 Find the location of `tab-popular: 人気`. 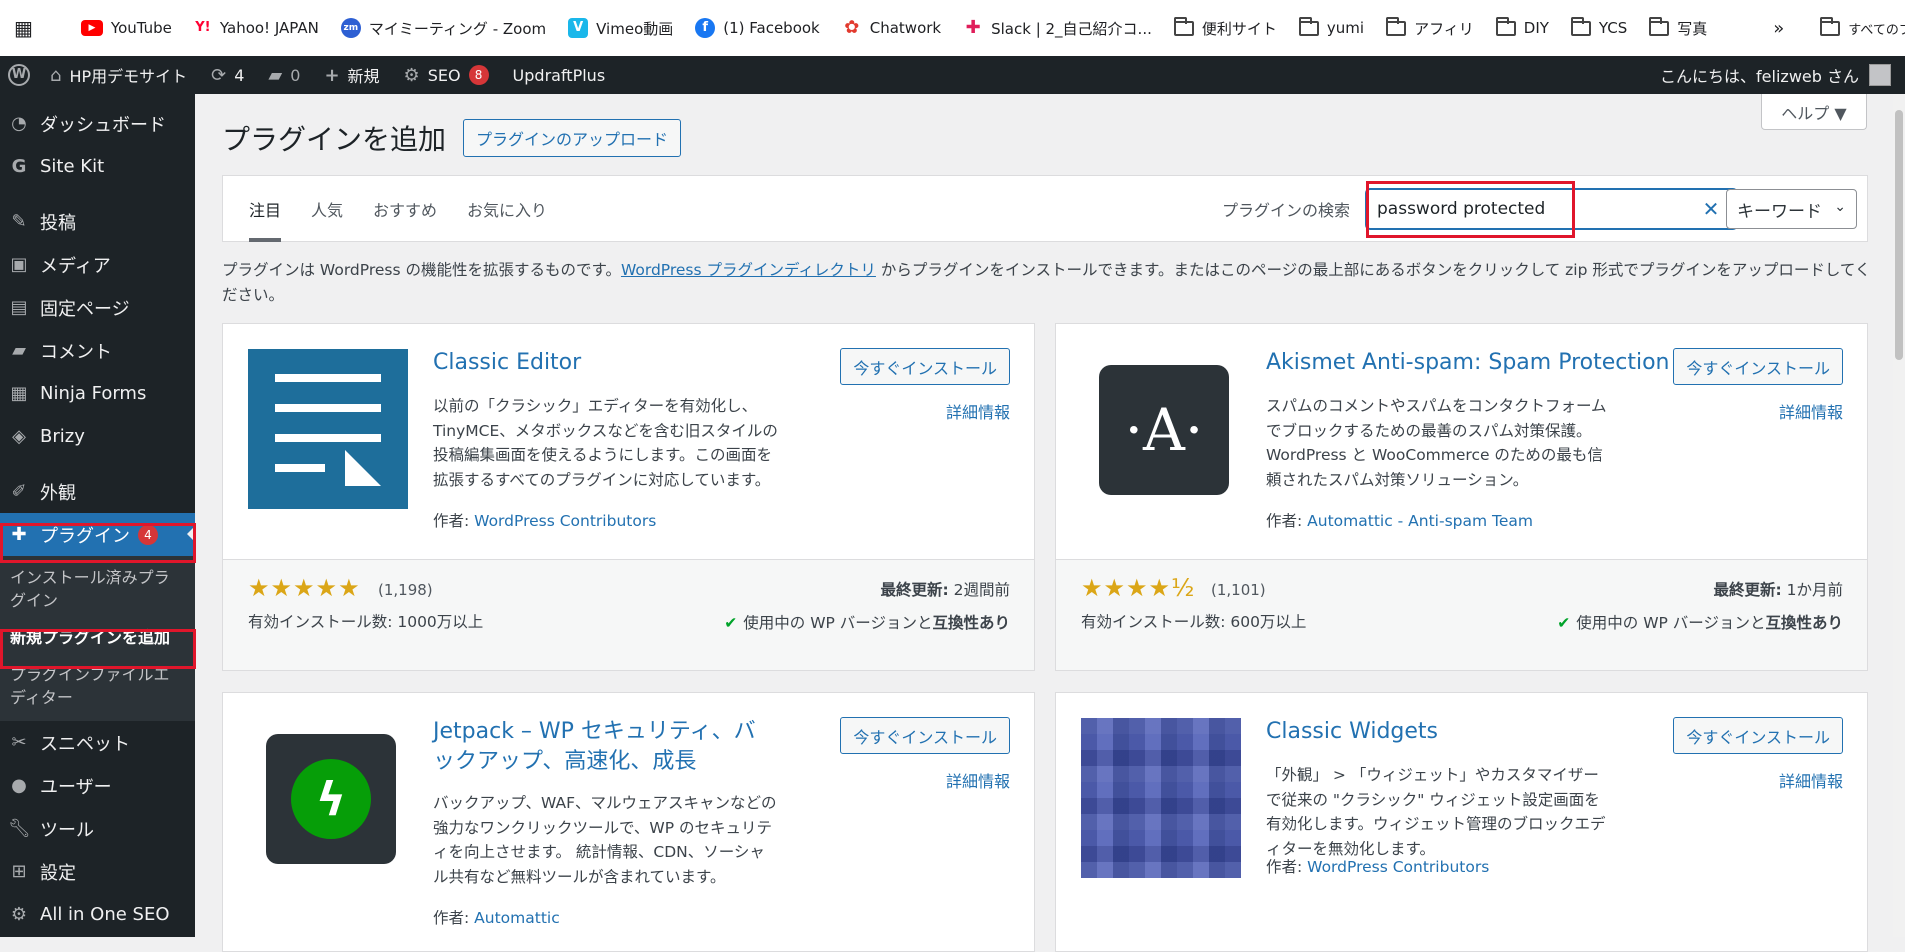

tab-popular: 人気 is located at coordinates (327, 209).